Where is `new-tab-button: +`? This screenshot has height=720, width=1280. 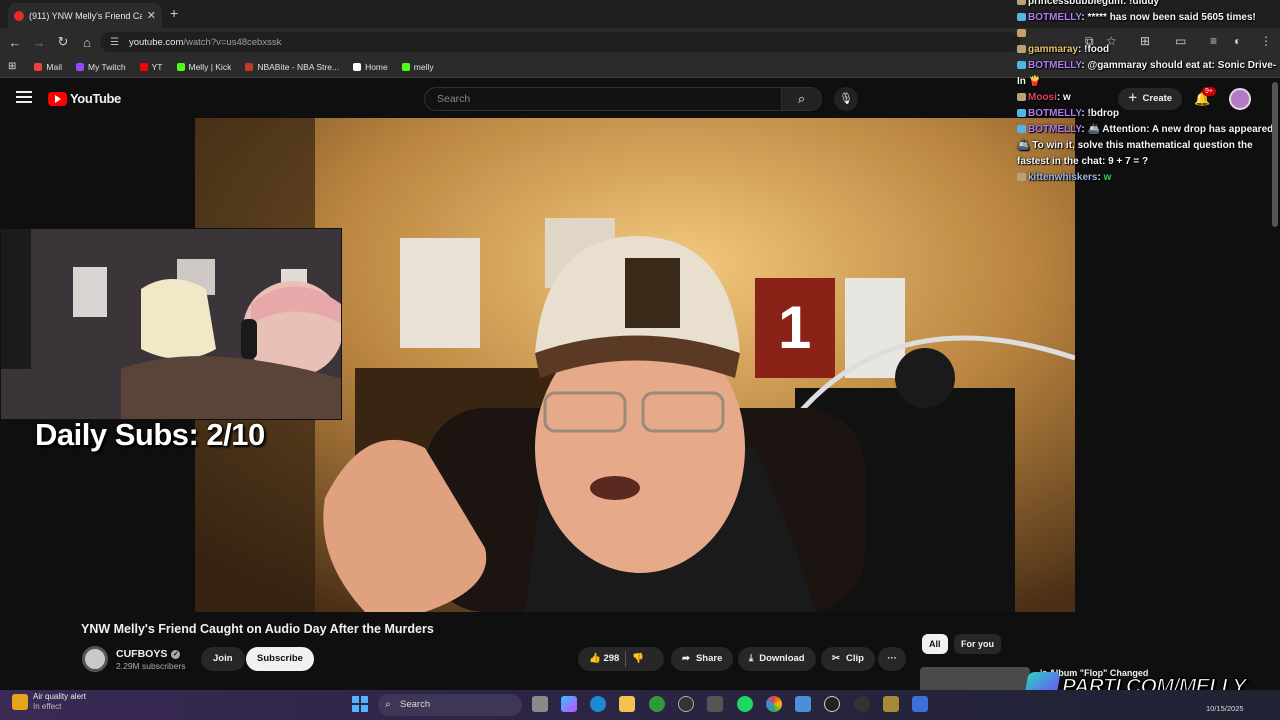
new-tab-button: + is located at coordinates (174, 13).